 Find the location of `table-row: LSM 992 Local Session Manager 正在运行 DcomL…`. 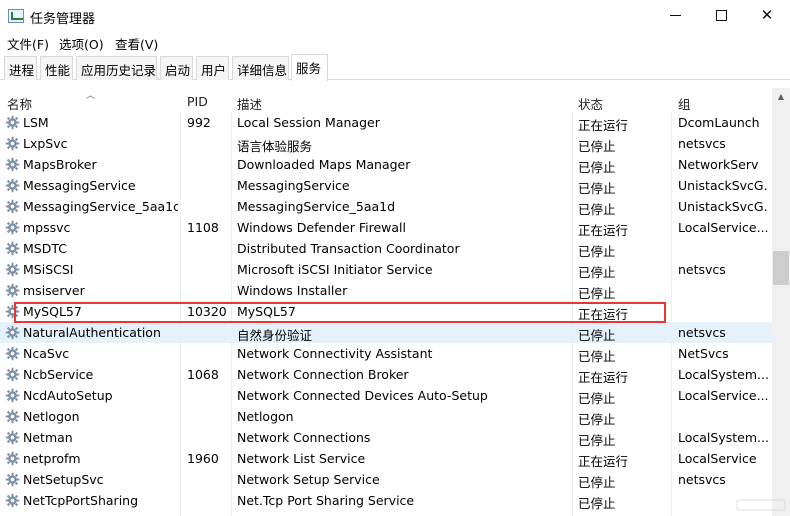

table-row: LSM 992 Local Session Manager 正在运行 DcomL… is located at coordinates (386, 122).